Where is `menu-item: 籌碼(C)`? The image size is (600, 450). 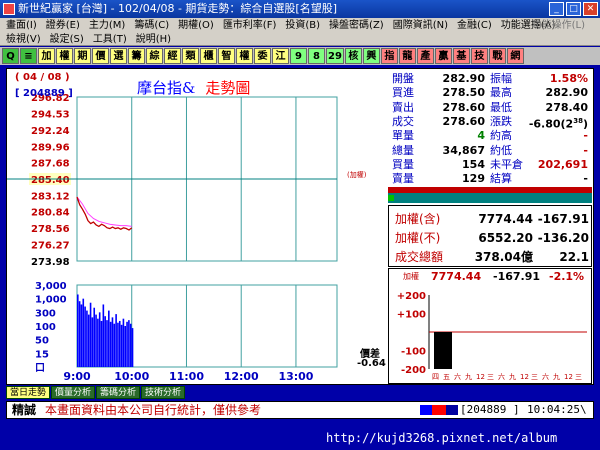
menu-item: 籌碼(C) is located at coordinates (151, 25).